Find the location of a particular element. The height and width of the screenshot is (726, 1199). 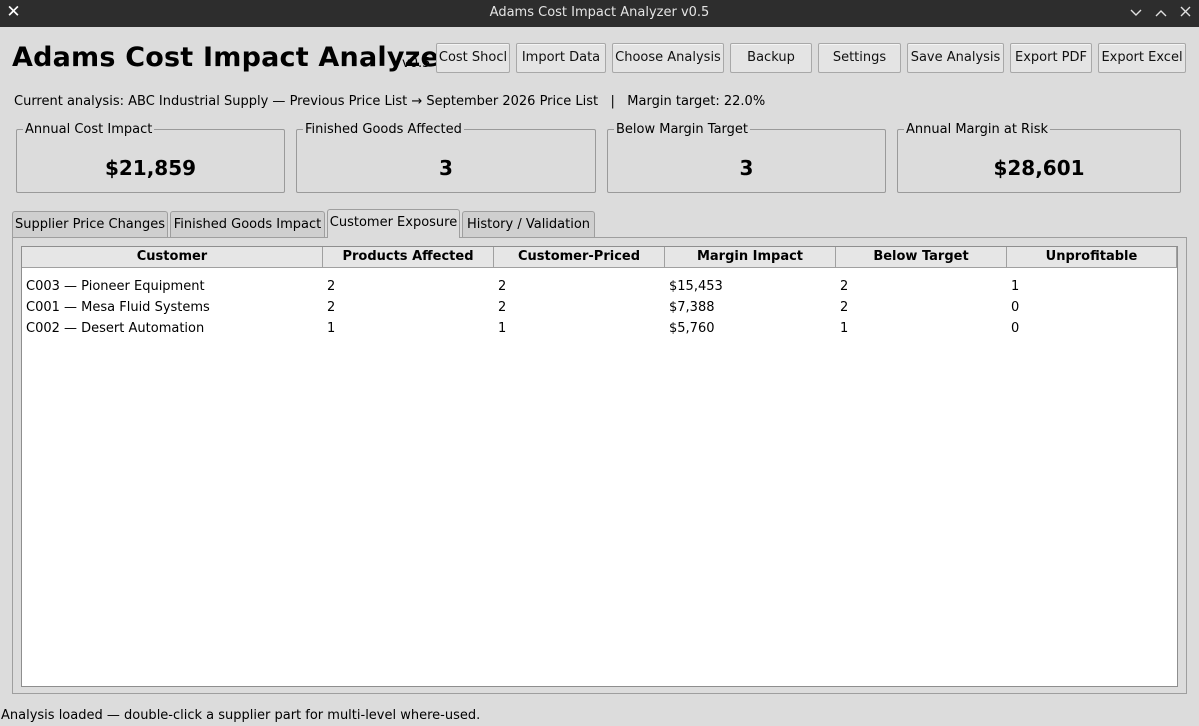

card-label: Annual Cost Impact is located at coordinates (89, 129).